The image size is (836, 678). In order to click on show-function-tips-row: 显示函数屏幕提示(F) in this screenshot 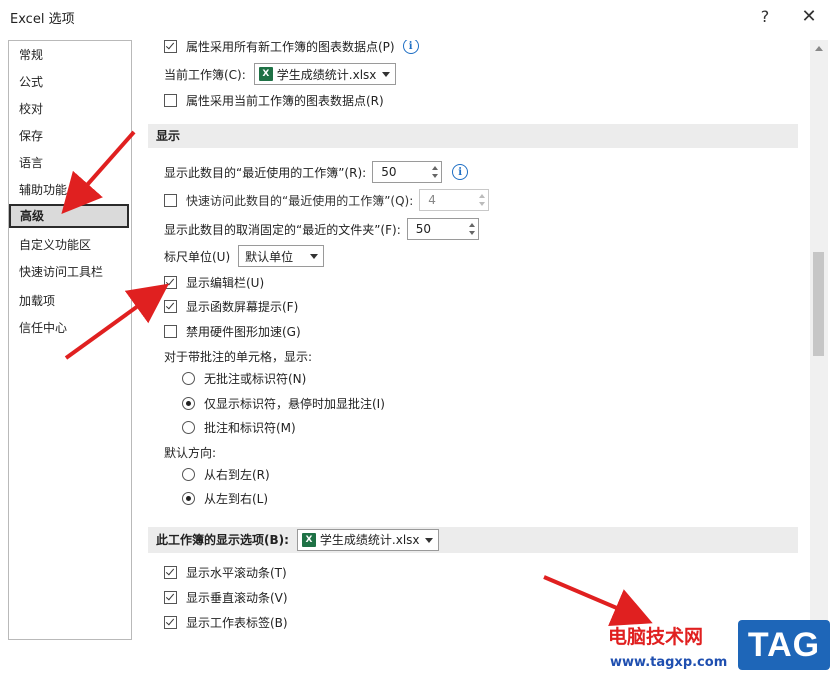, I will do `click(231, 306)`.